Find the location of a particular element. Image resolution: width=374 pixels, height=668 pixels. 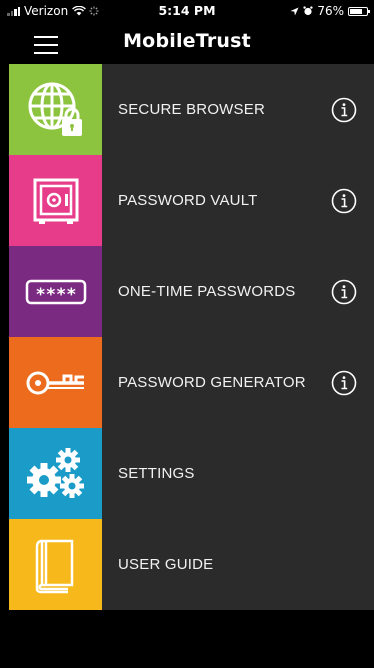

book-icon is located at coordinates (54, 566).